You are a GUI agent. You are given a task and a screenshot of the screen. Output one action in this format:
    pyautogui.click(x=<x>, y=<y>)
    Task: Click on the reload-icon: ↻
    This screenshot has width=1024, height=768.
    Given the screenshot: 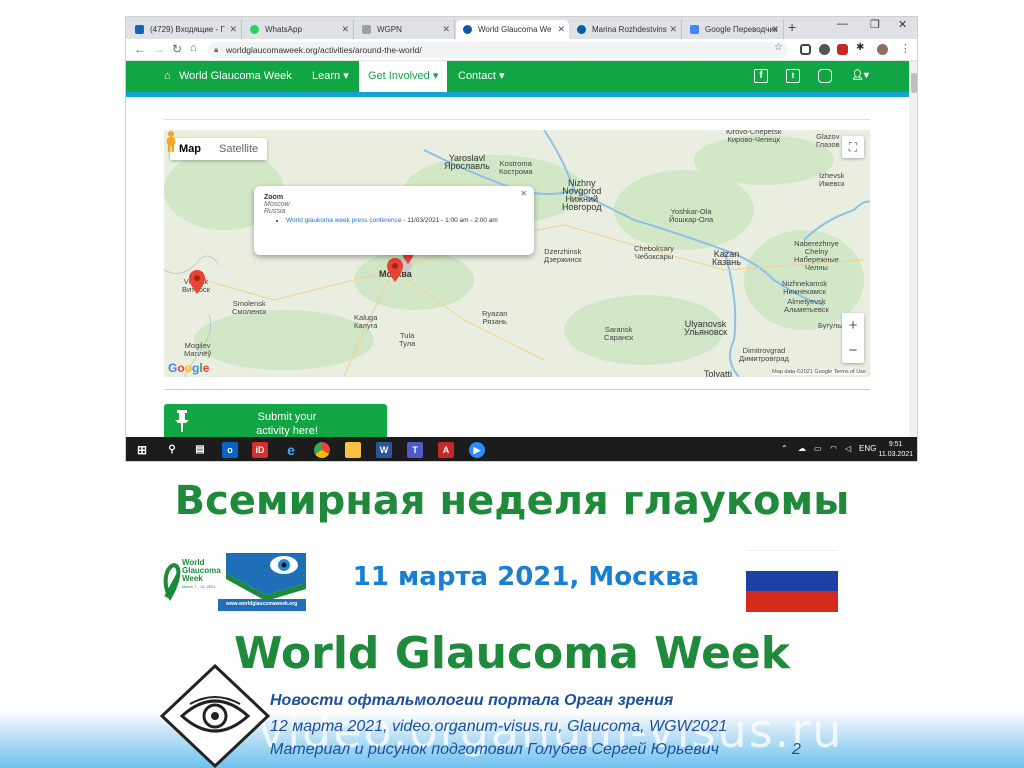 What is the action you would take?
    pyautogui.click(x=177, y=49)
    